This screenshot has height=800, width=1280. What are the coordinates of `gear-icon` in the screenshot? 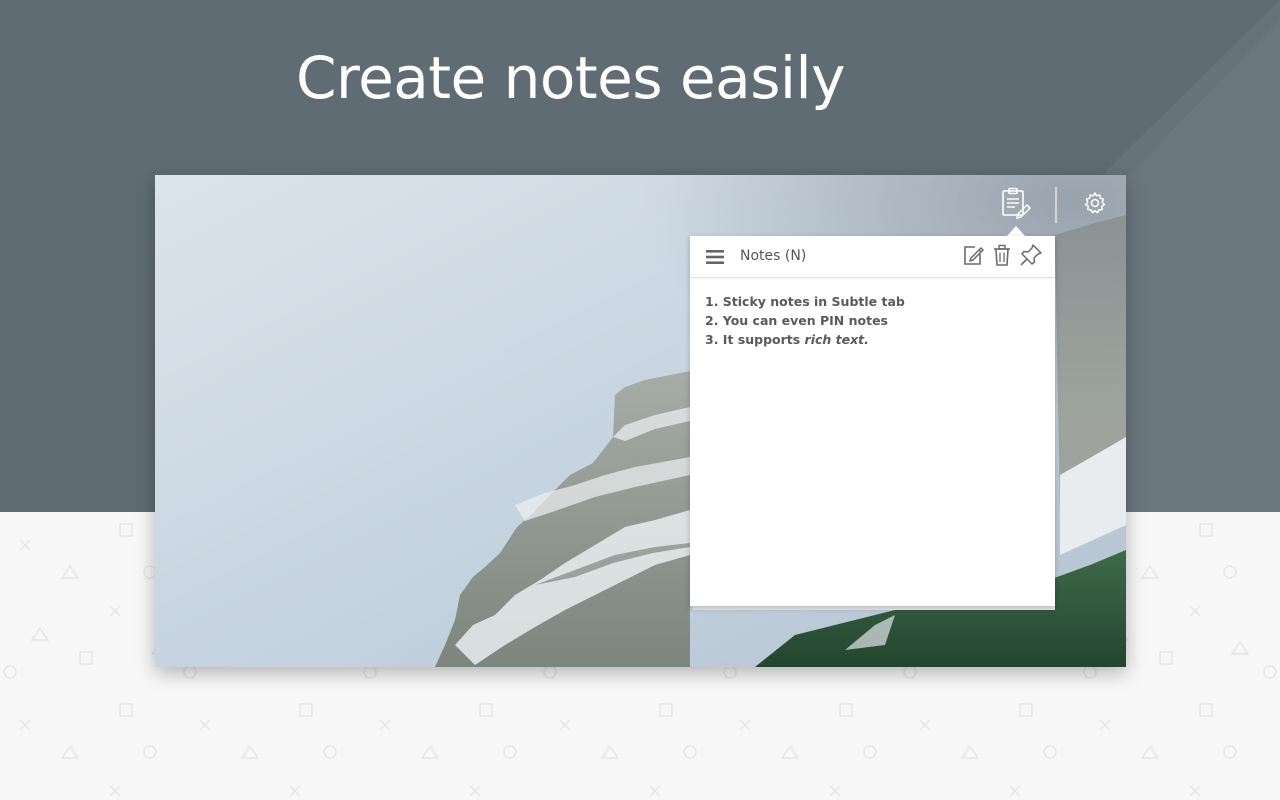 It's located at (1095, 203).